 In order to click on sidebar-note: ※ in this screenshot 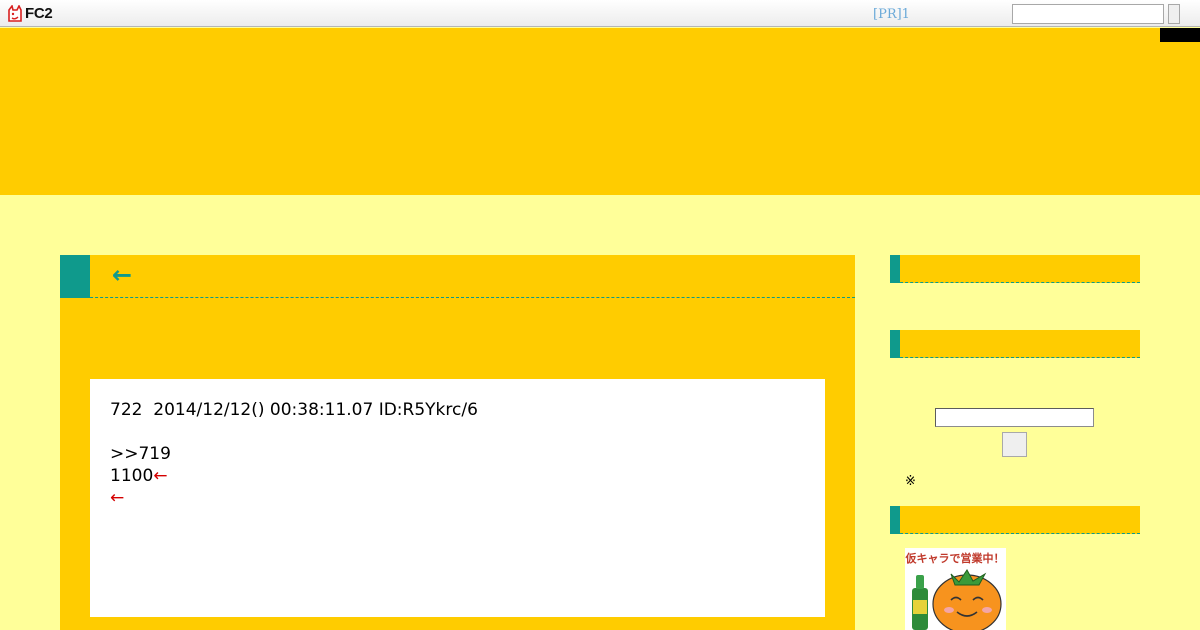, I will do `click(910, 481)`.